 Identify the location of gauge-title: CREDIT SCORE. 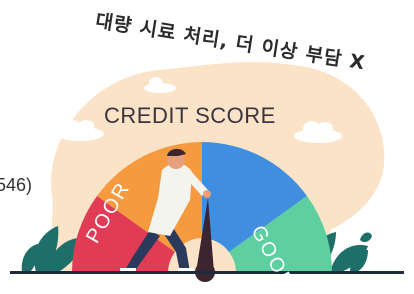
(190, 115).